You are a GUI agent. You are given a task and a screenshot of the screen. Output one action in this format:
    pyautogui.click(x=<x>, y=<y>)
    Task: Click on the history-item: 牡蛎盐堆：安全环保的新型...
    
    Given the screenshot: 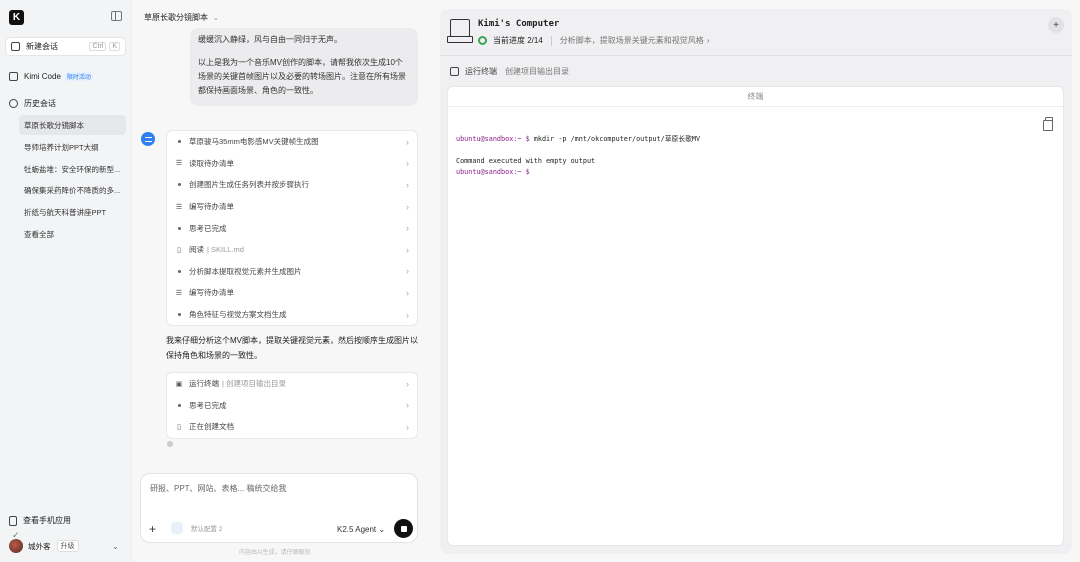 What is the action you would take?
    pyautogui.click(x=72, y=169)
    